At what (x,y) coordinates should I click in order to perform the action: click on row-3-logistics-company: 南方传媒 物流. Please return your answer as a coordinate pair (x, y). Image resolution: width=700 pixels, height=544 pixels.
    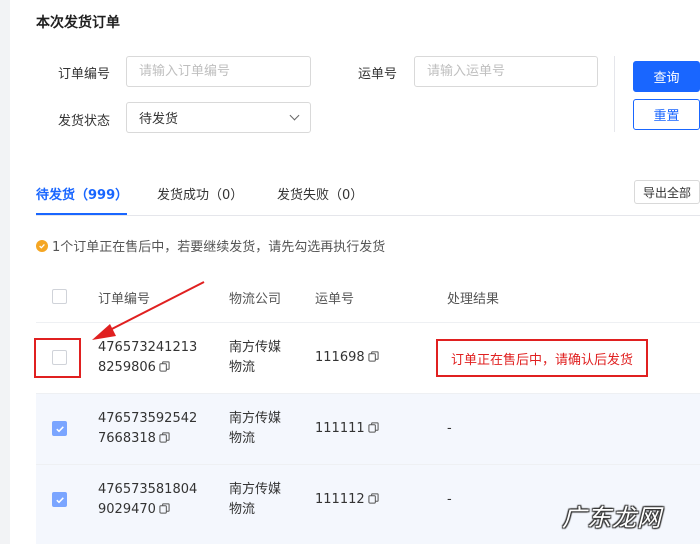
    Looking at the image, I should click on (255, 499).